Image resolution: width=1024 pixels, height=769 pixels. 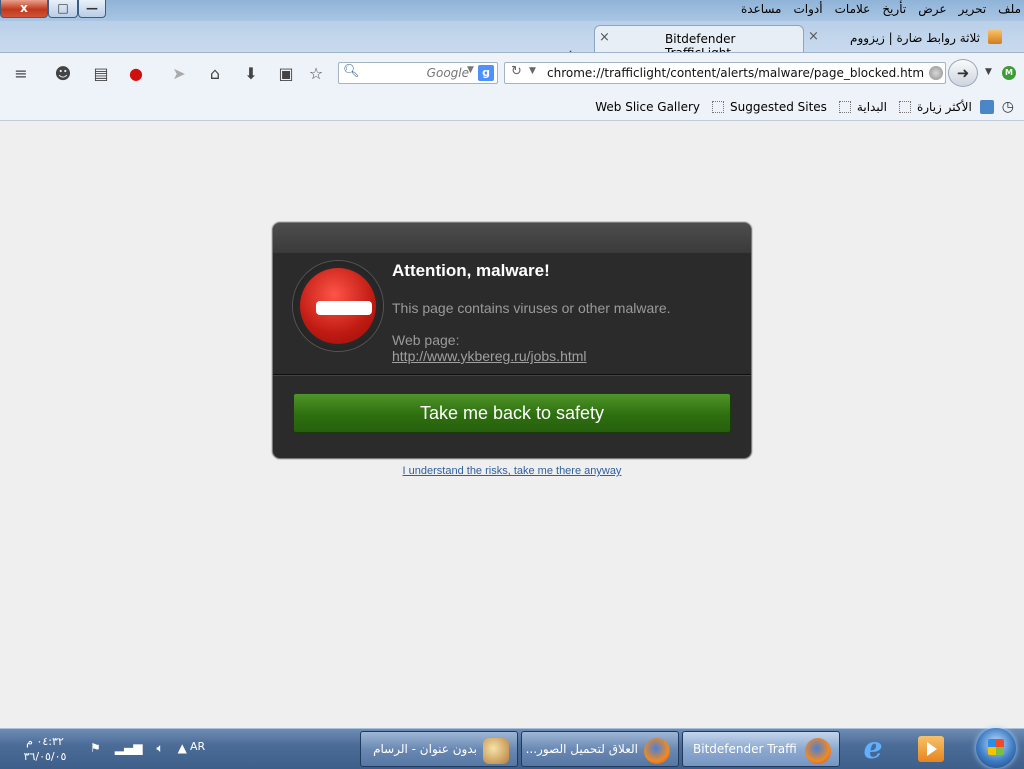 I want to click on menu-item-tools: أدوات, so click(x=808, y=9).